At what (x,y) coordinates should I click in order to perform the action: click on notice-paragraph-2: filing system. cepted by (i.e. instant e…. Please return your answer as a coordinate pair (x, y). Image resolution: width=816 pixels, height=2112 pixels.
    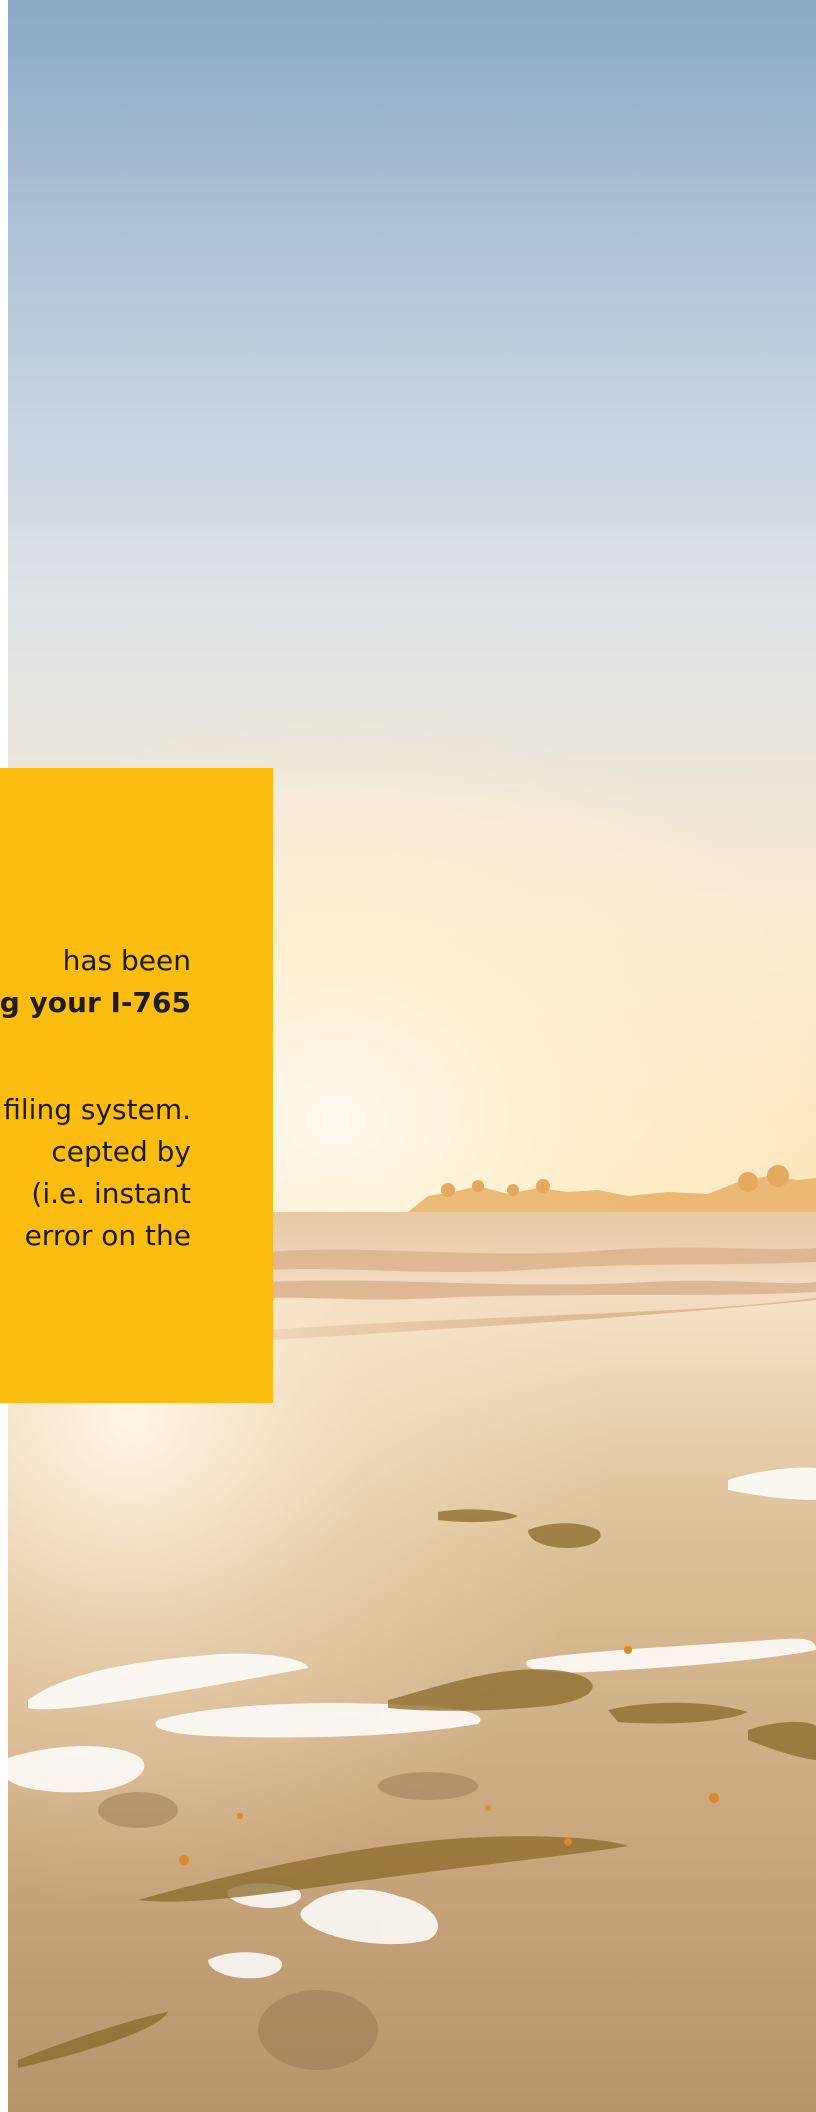
    Looking at the image, I should click on (95, 1173).